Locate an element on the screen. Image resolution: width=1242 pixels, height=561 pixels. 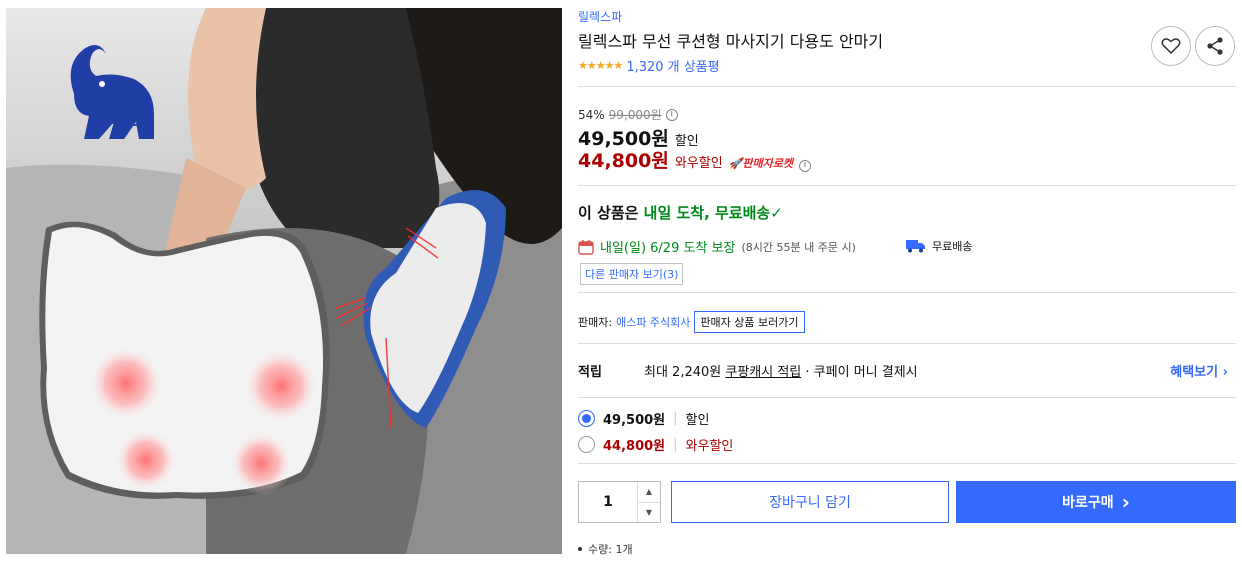
reward-label: 적립 is located at coordinates (590, 372).